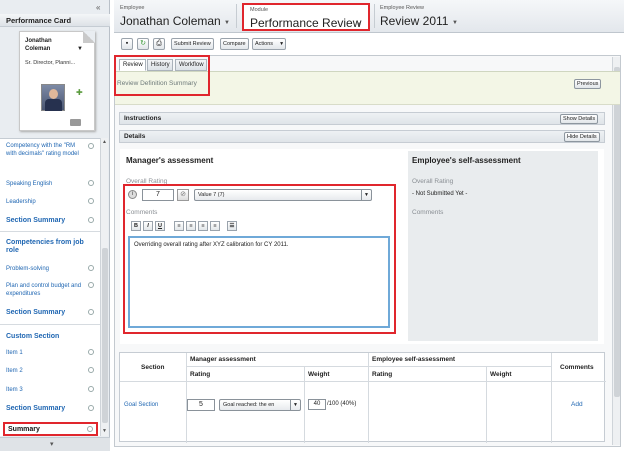 This screenshot has width=624, height=451. I want to click on sidebar-item-speaking-english: Speaking English, so click(46, 184).